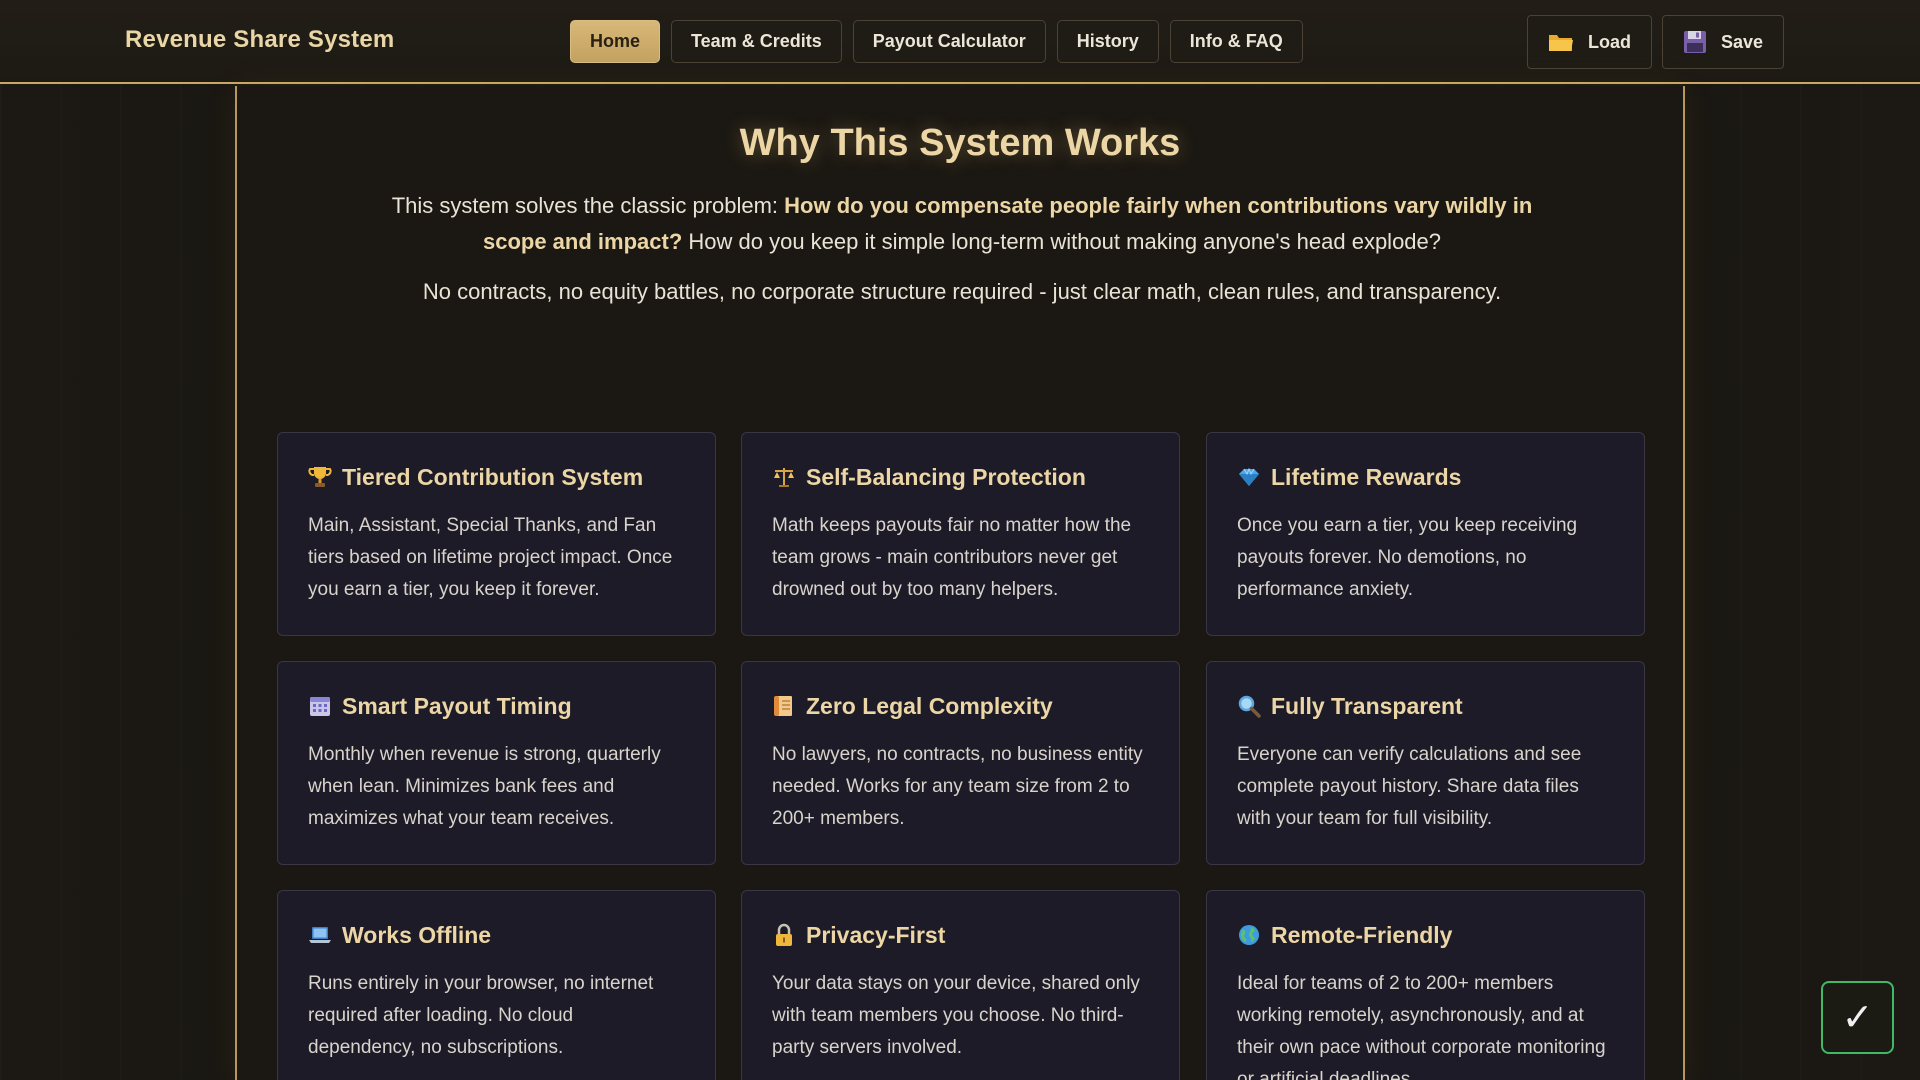  What do you see at coordinates (784, 706) in the screenshot?
I see `scroll-icon` at bounding box center [784, 706].